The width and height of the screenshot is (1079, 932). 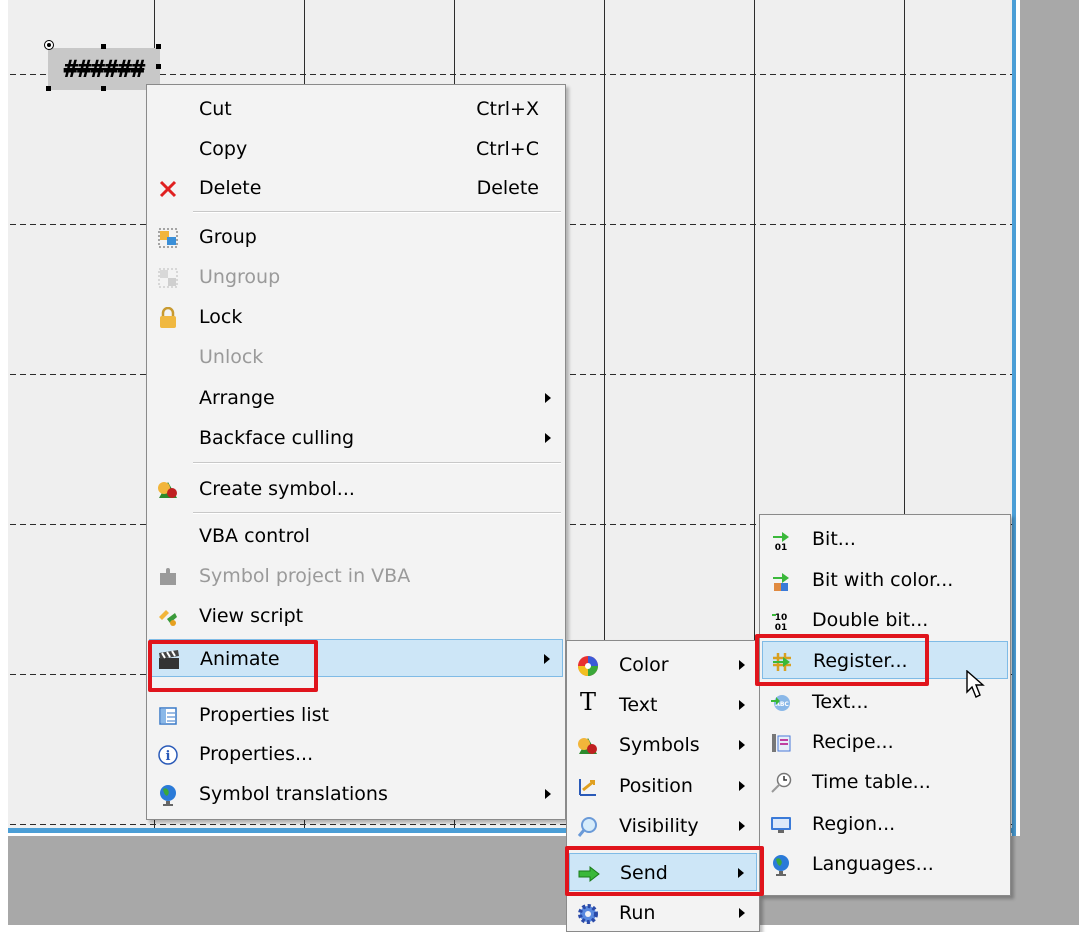 What do you see at coordinates (356, 616) in the screenshot?
I see `menu-item-view-script: View script` at bounding box center [356, 616].